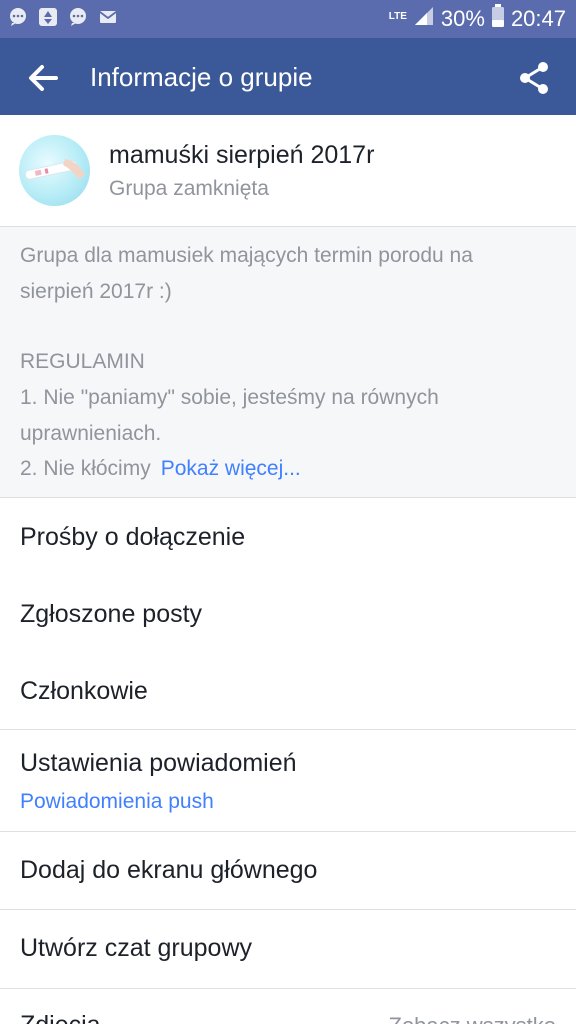 The height and width of the screenshot is (1024, 576). Describe the element at coordinates (288, 614) in the screenshot. I see `menu-item-reported-posts: Zgłoszone posty` at that location.